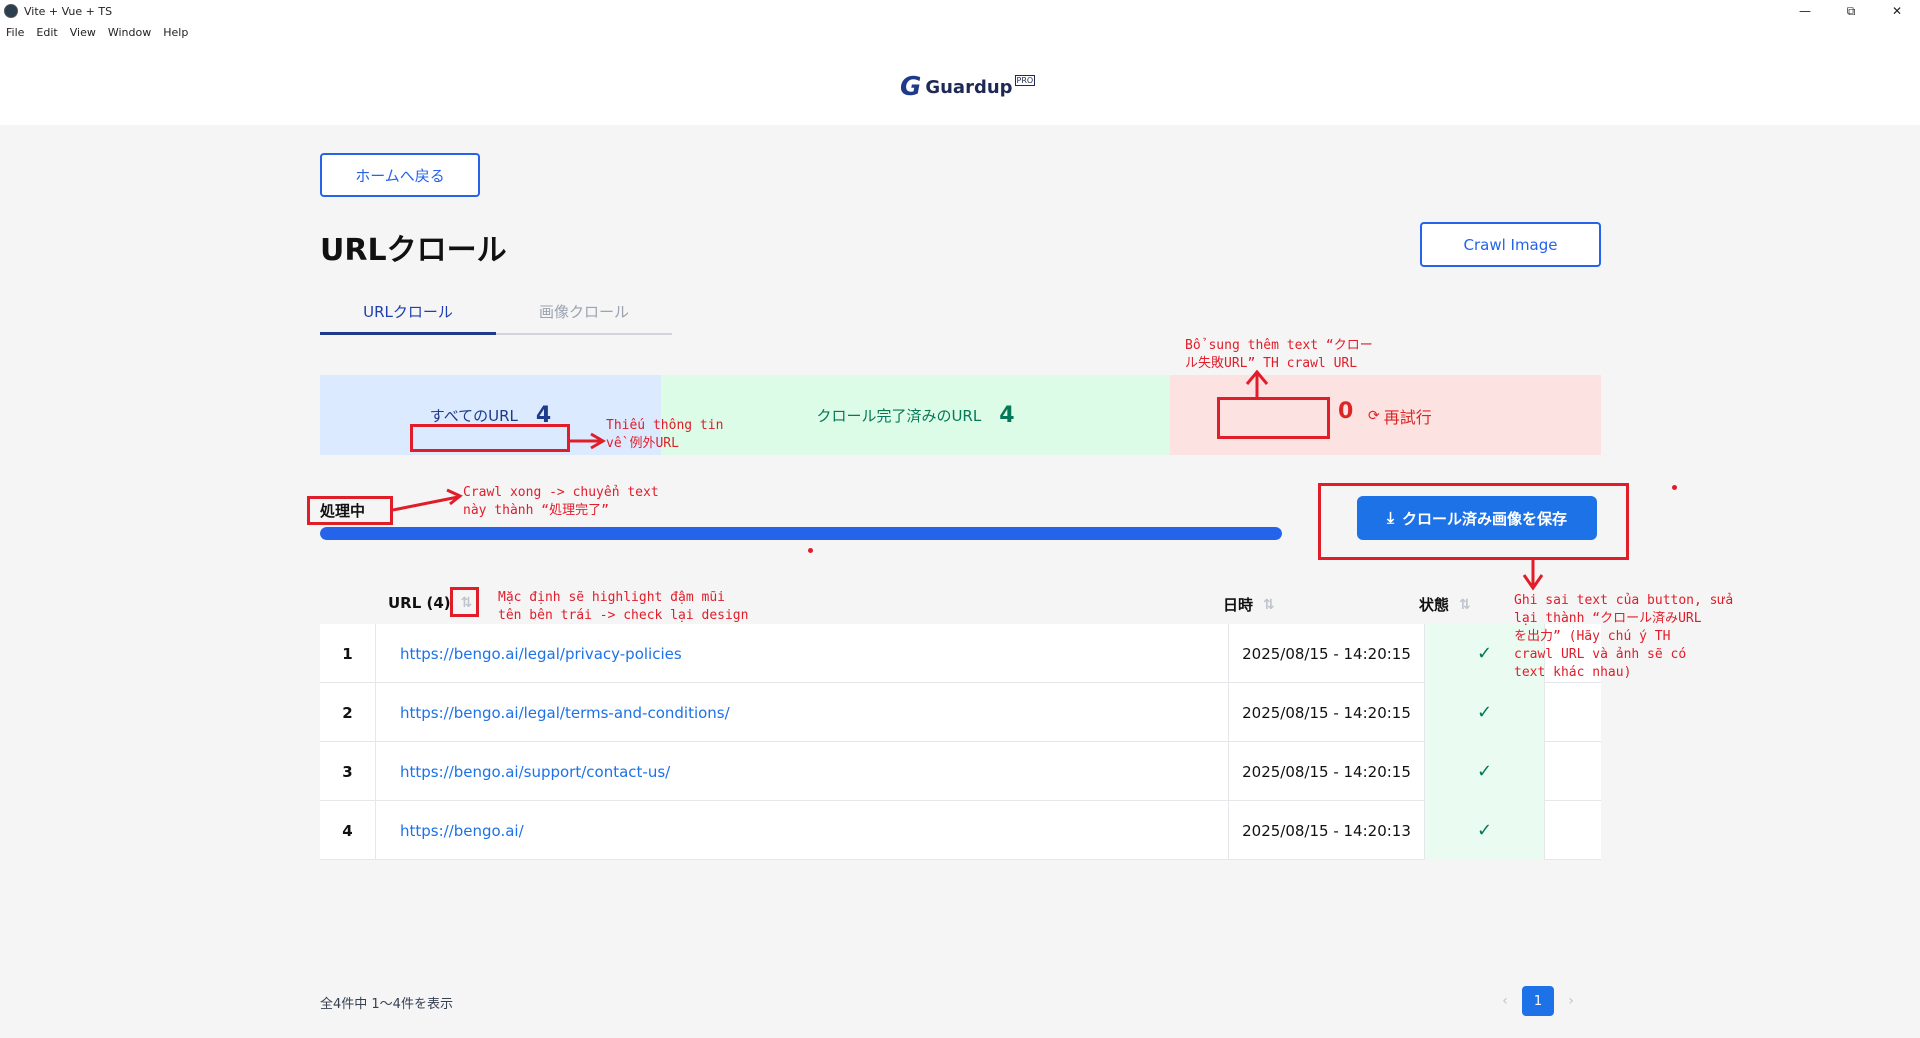  What do you see at coordinates (348, 830) in the screenshot?
I see `row-index: 4` at bounding box center [348, 830].